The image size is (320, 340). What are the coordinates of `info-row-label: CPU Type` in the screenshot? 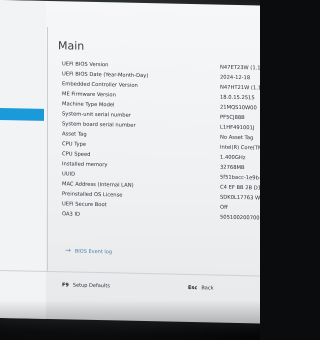 It's located at (74, 144).